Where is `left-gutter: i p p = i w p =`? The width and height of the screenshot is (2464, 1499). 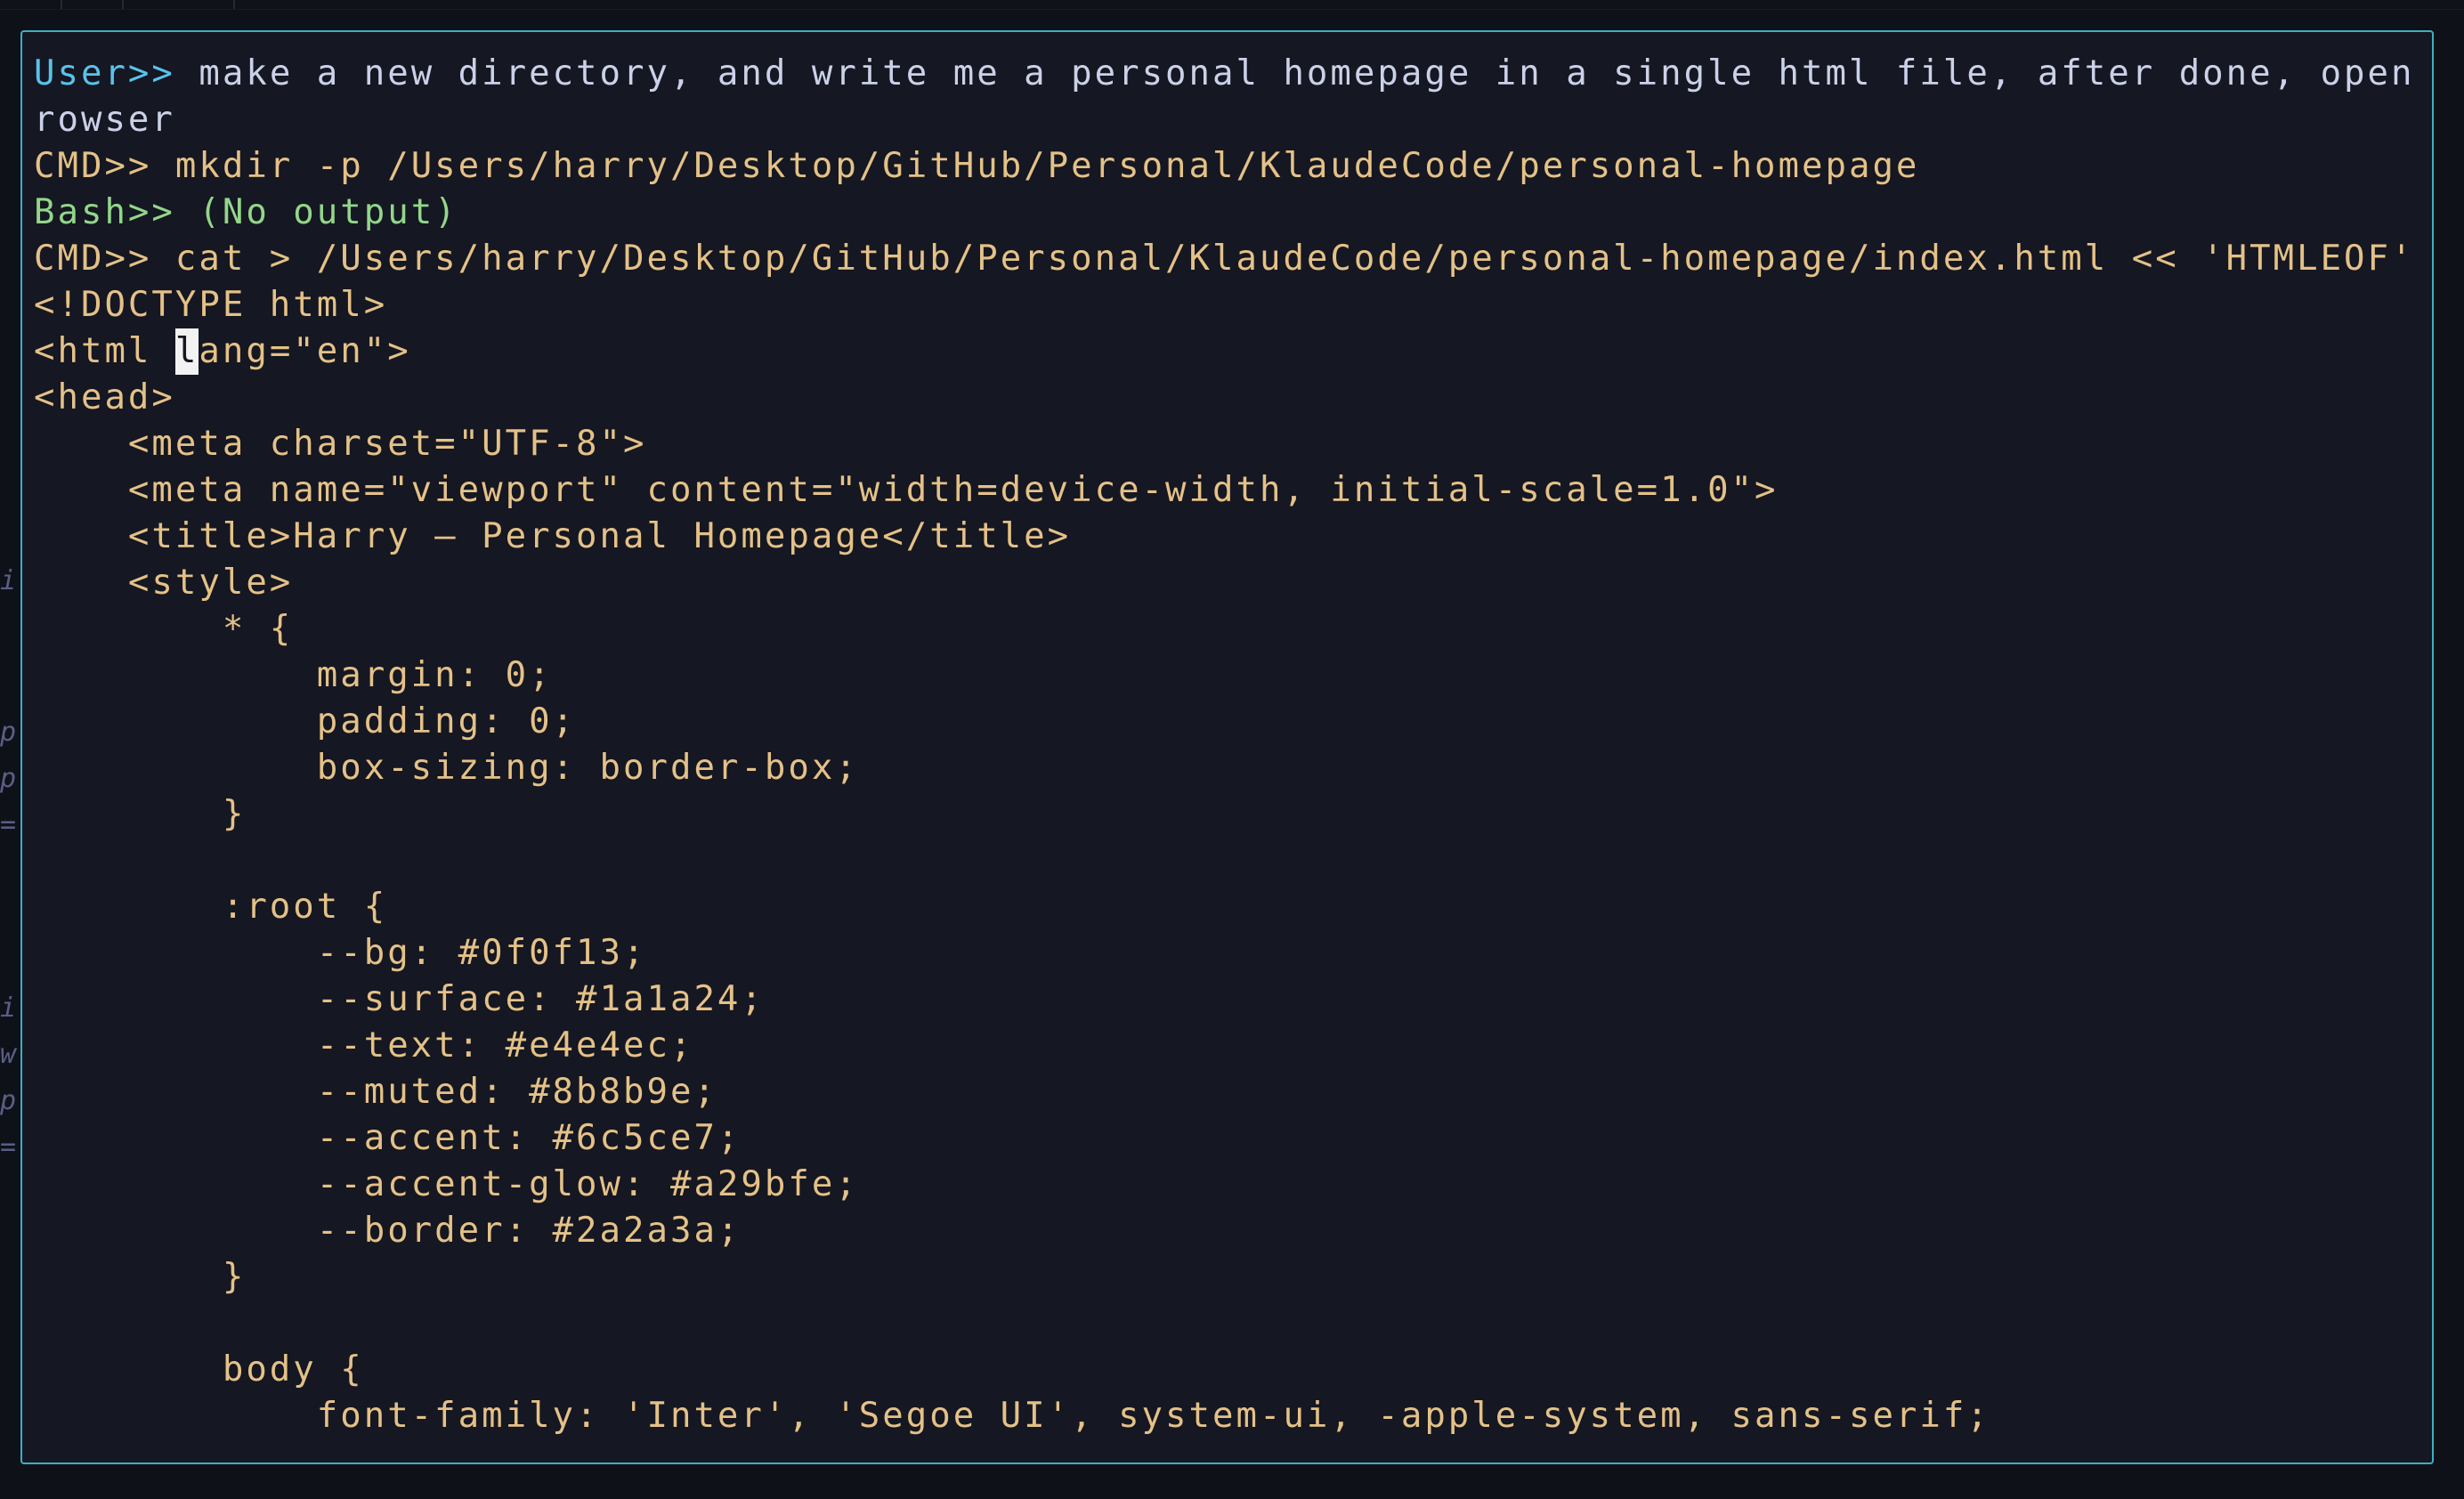 left-gutter: i p p = i w p = is located at coordinates (10, 754).